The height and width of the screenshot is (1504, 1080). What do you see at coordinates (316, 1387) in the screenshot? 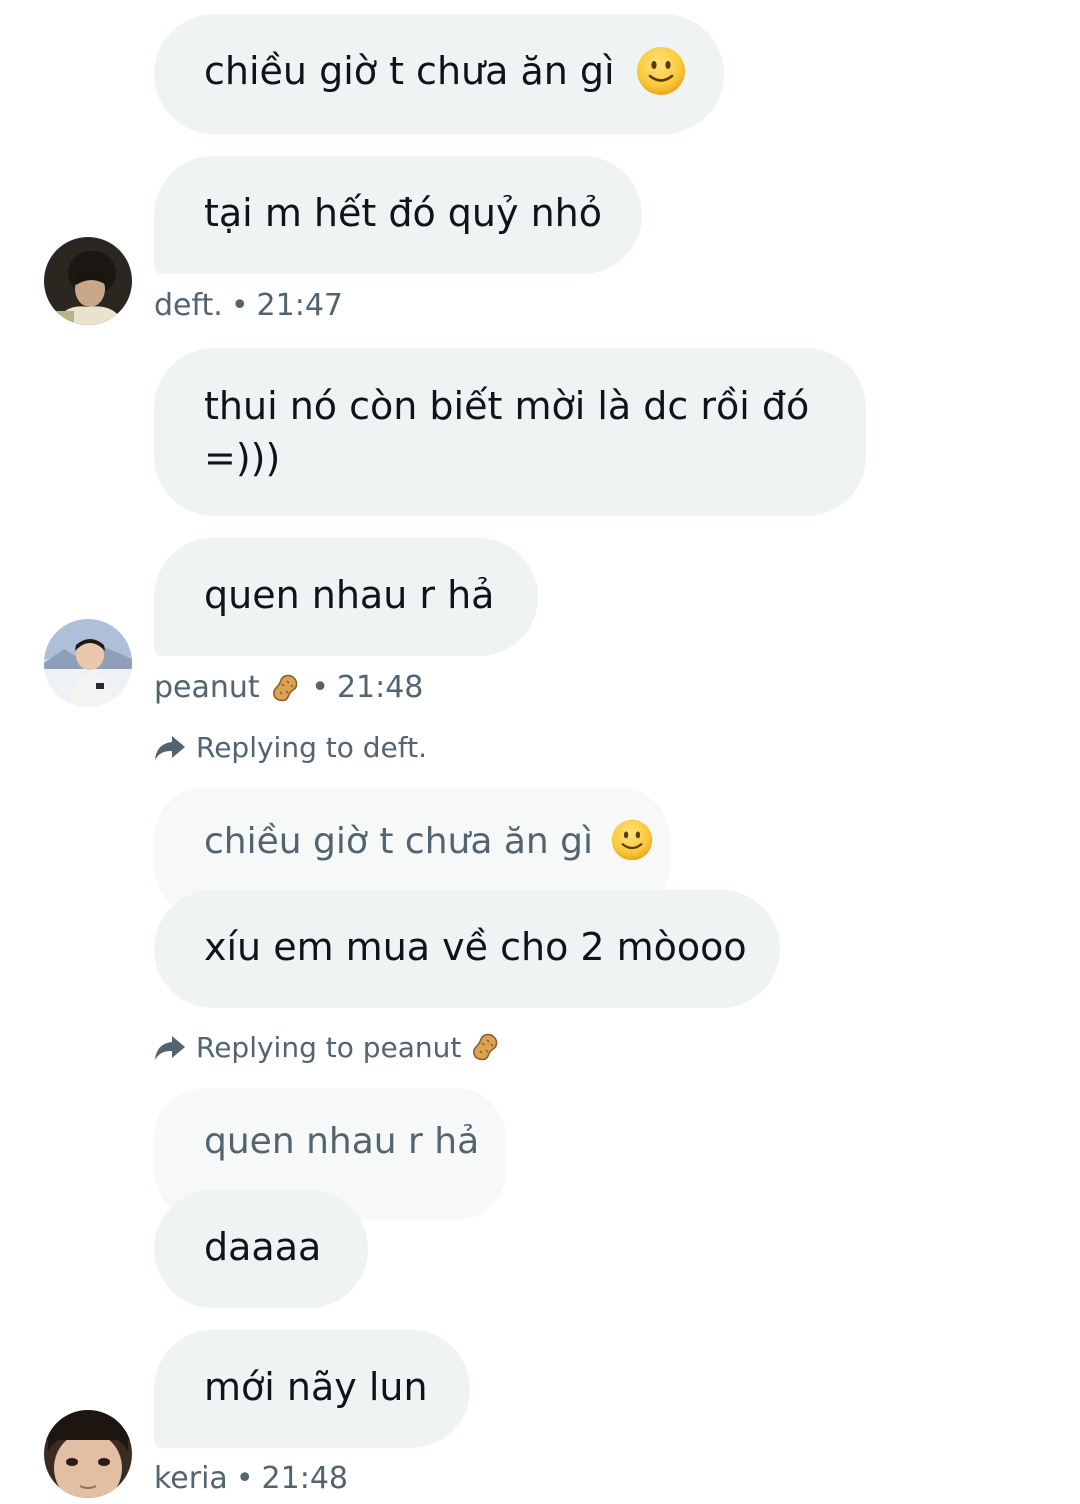
I see `message-text: mới nãy lun` at bounding box center [316, 1387].